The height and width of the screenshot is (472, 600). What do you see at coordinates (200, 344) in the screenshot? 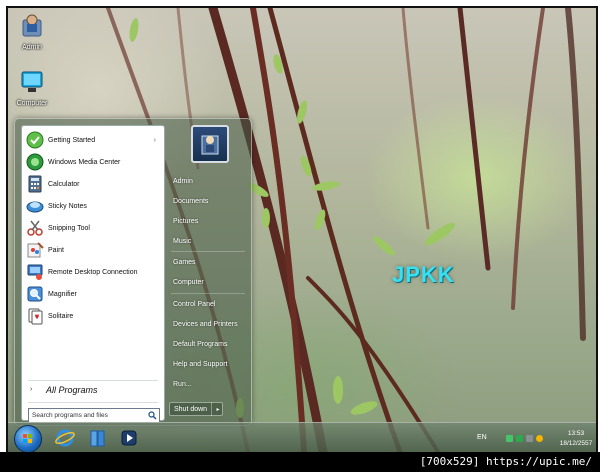
I see `start-link-default-programs: Default Programs` at bounding box center [200, 344].